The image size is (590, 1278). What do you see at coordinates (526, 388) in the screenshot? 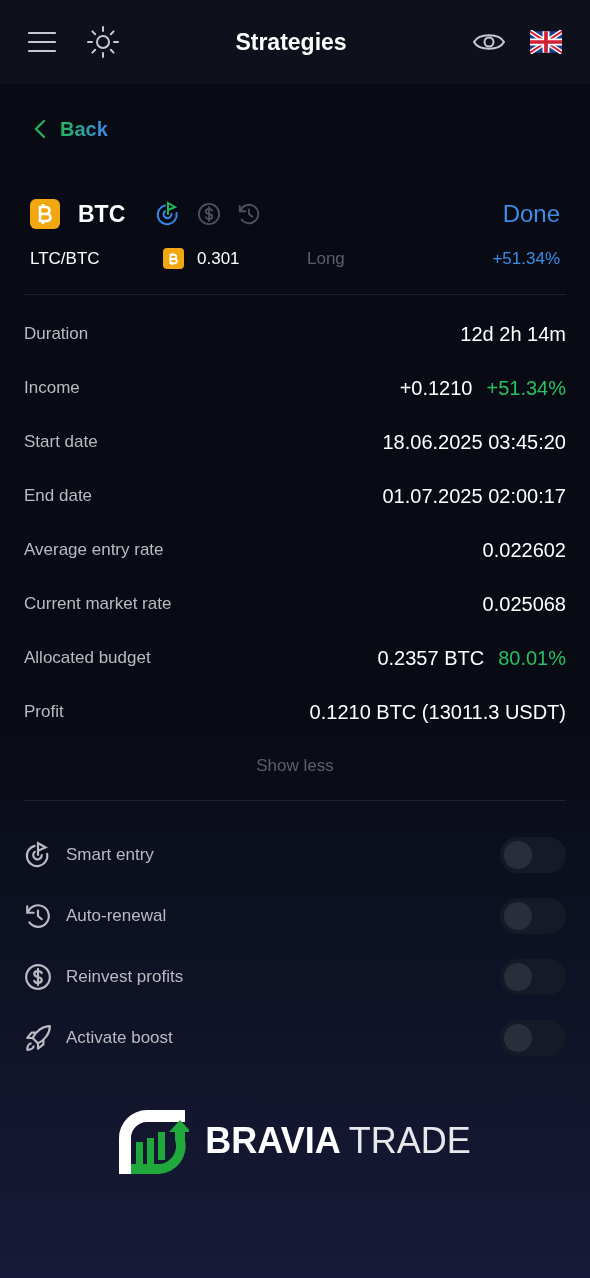
I see `detail-percent: +51.34%` at bounding box center [526, 388].